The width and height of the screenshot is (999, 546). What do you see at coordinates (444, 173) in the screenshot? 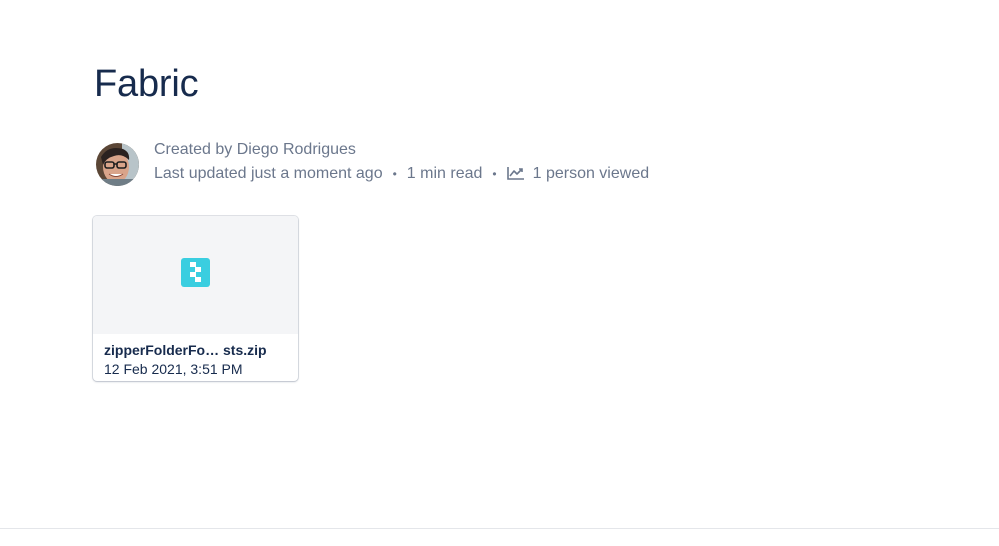
I see `read-time: 1 min read` at bounding box center [444, 173].